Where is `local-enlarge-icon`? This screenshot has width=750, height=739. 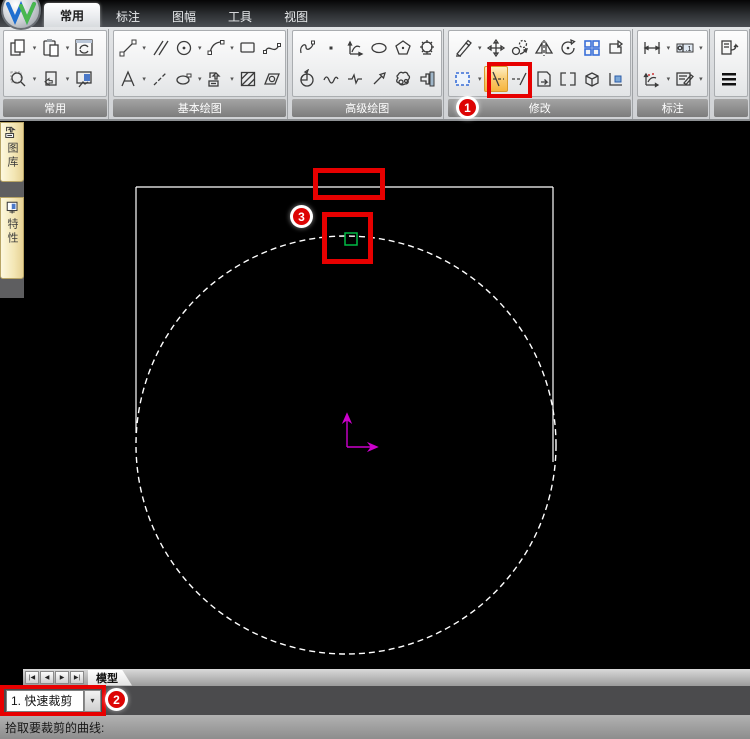
local-enlarge-icon is located at coordinates (307, 79).